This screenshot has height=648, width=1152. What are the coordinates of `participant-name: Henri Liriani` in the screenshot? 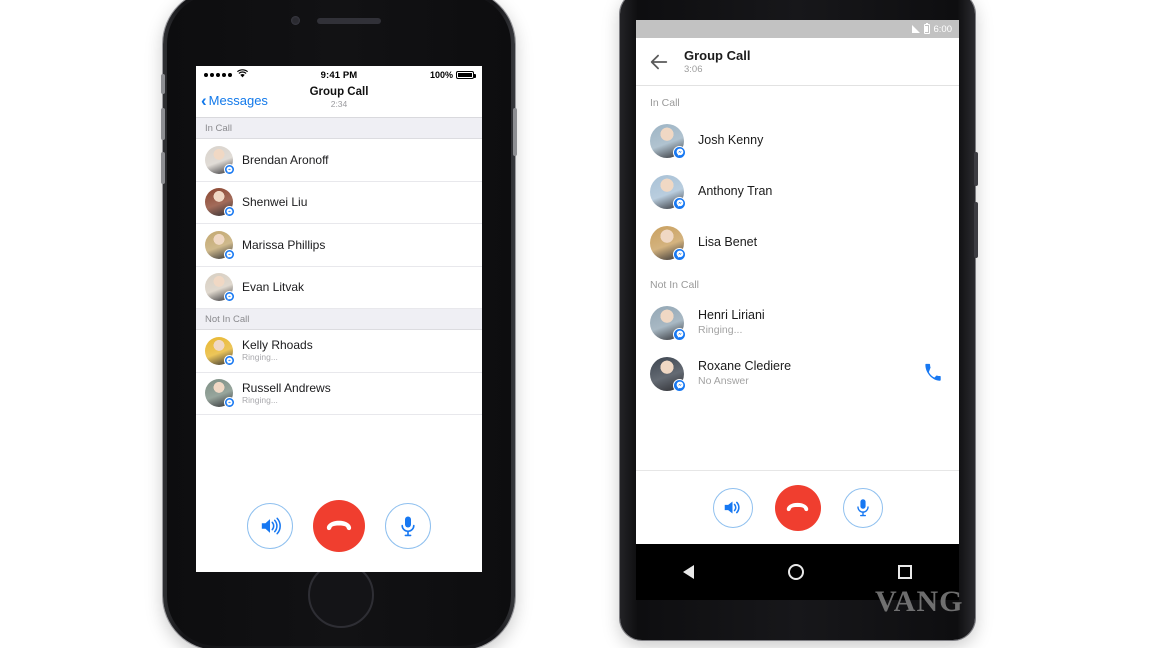 It's located at (731, 315).